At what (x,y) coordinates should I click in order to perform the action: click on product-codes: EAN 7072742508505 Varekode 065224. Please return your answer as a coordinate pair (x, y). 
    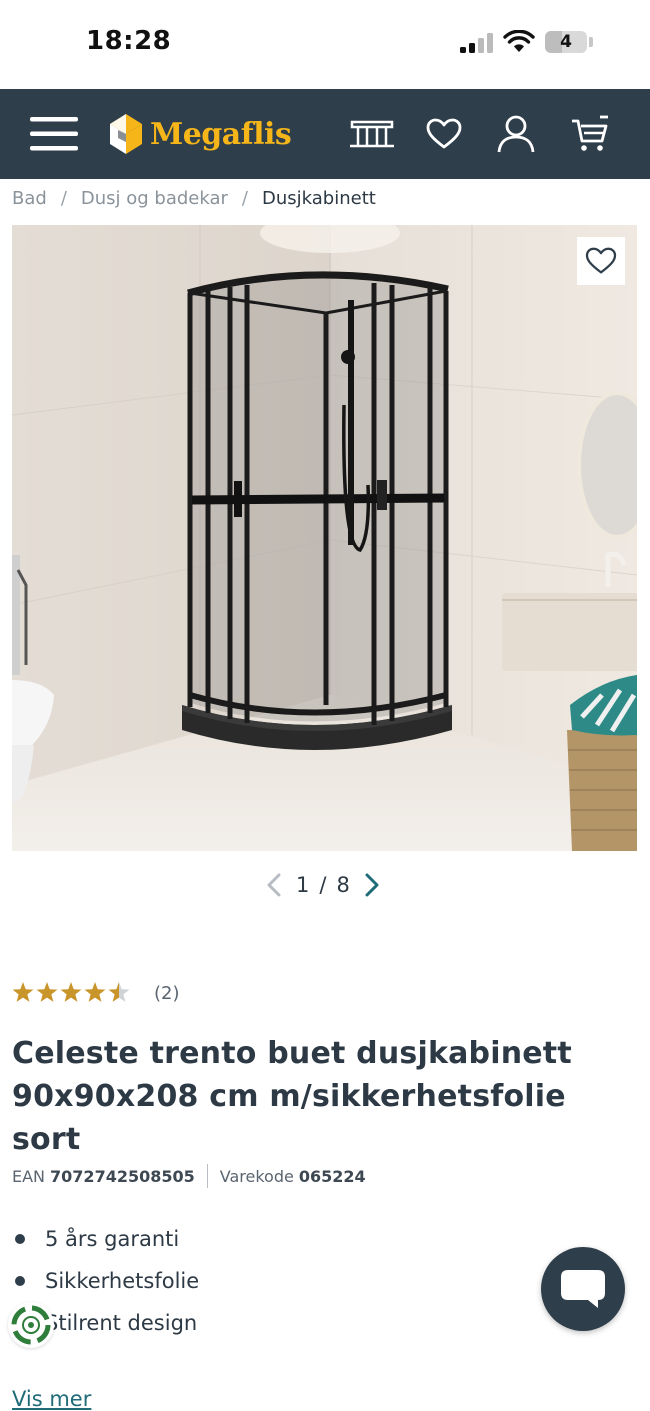
    Looking at the image, I should click on (189, 1176).